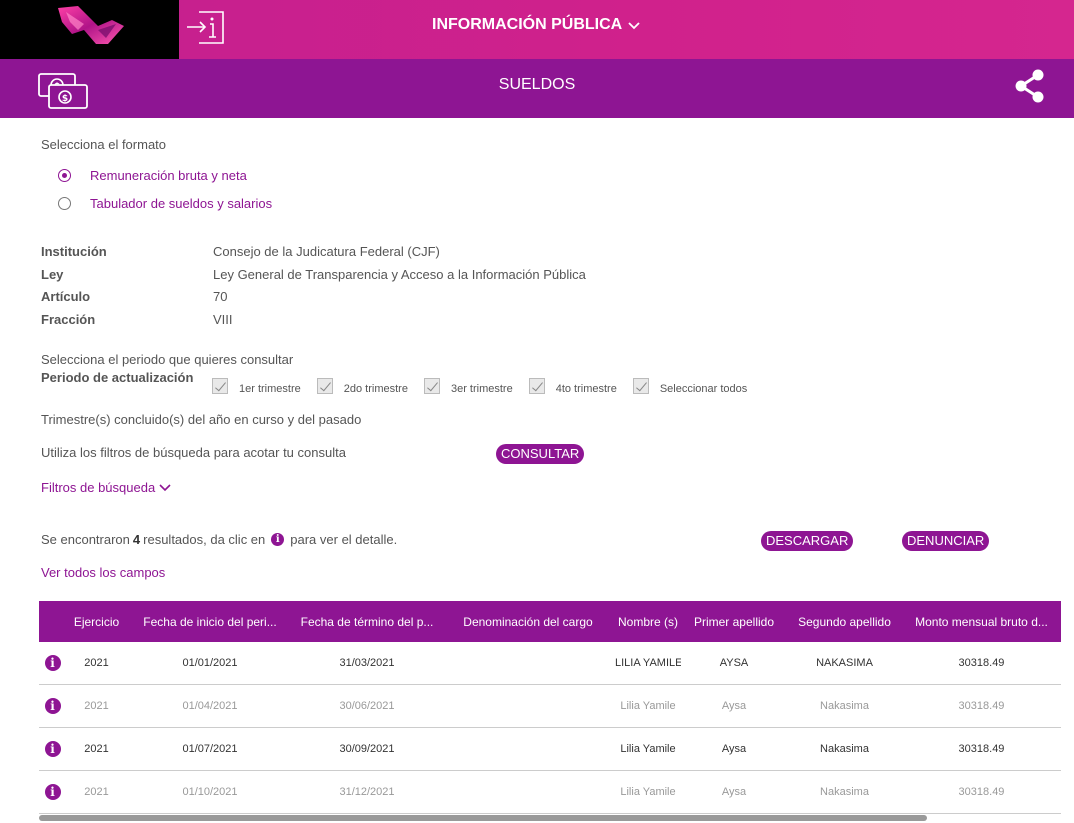 This screenshot has height=823, width=1074. I want to click on checkbox-label: 2do trimestre, so click(375, 389).